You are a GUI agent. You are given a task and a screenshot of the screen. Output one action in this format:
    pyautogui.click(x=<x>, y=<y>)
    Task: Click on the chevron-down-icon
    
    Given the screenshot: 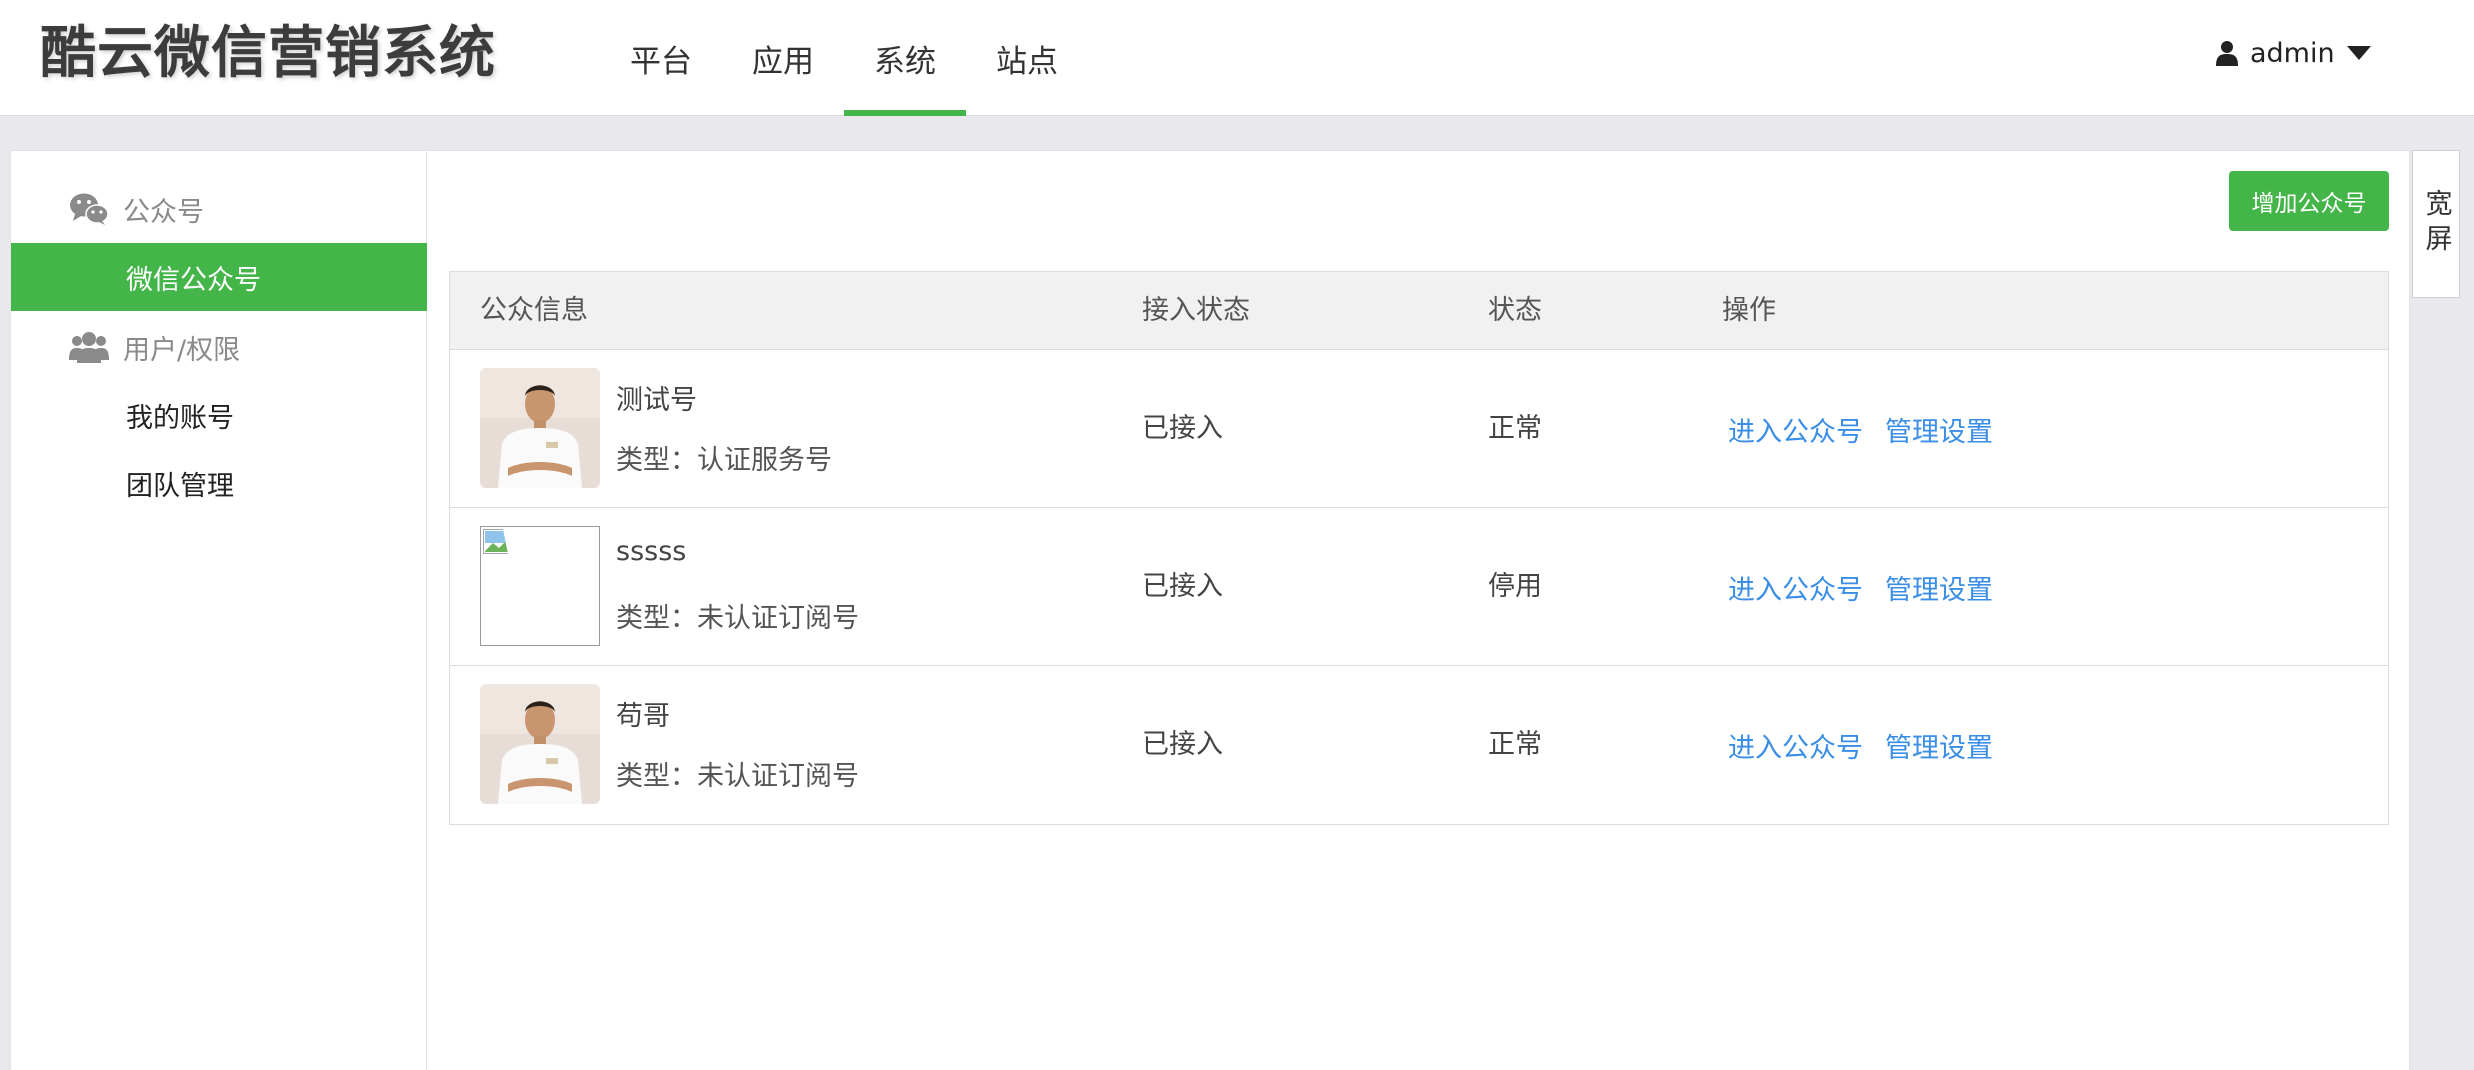 What is the action you would take?
    pyautogui.click(x=2358, y=53)
    